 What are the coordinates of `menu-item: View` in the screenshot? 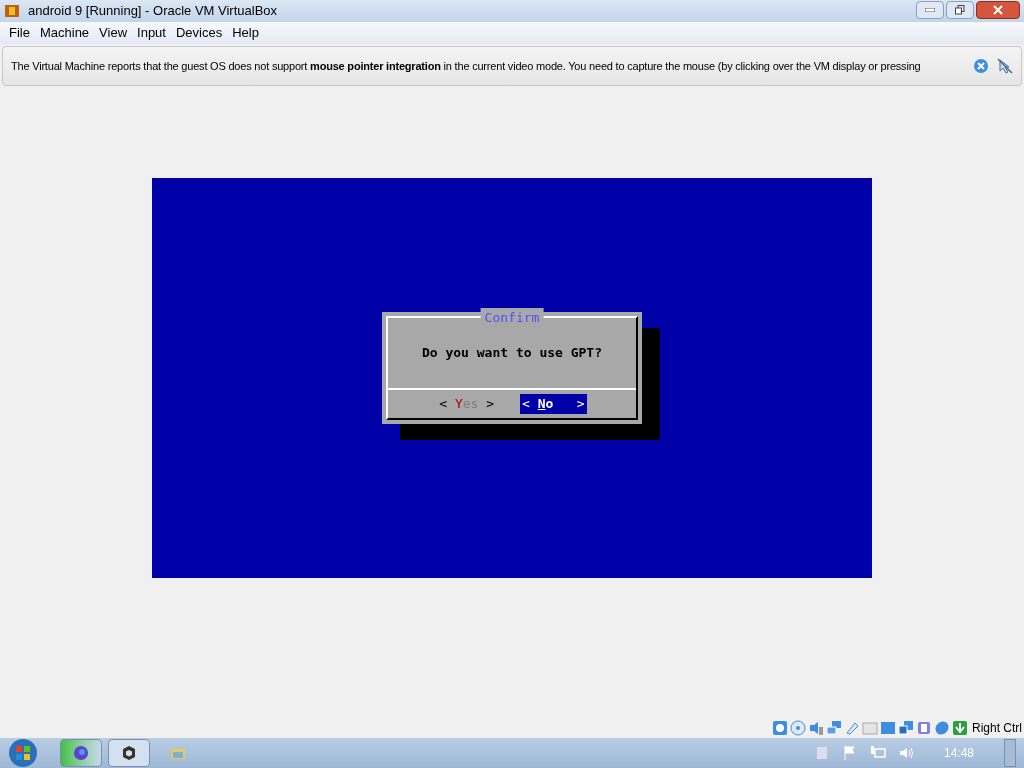 It's located at (113, 33).